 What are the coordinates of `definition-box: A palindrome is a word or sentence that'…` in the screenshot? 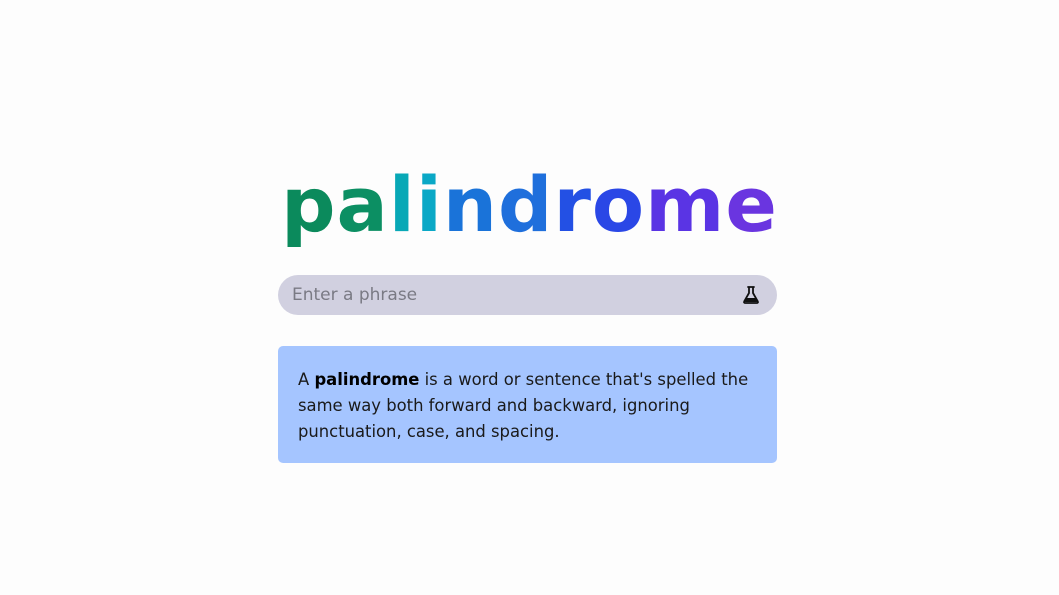 It's located at (527, 404).